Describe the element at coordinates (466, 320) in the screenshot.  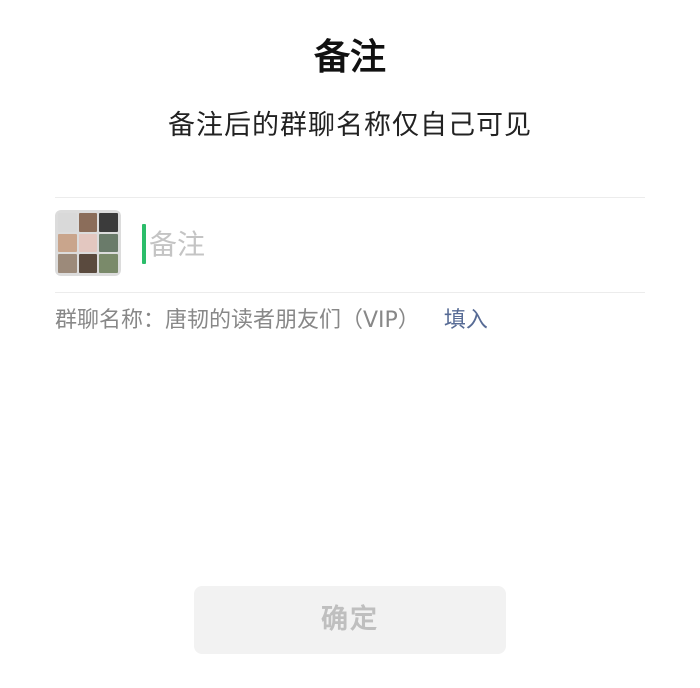
I see `fill-in-link: 填入` at that location.